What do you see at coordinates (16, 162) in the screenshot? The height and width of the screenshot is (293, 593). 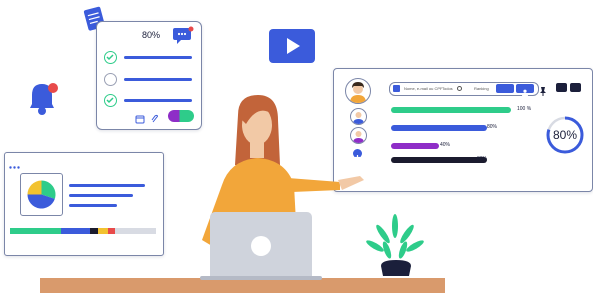 I see `window-dots` at bounding box center [16, 162].